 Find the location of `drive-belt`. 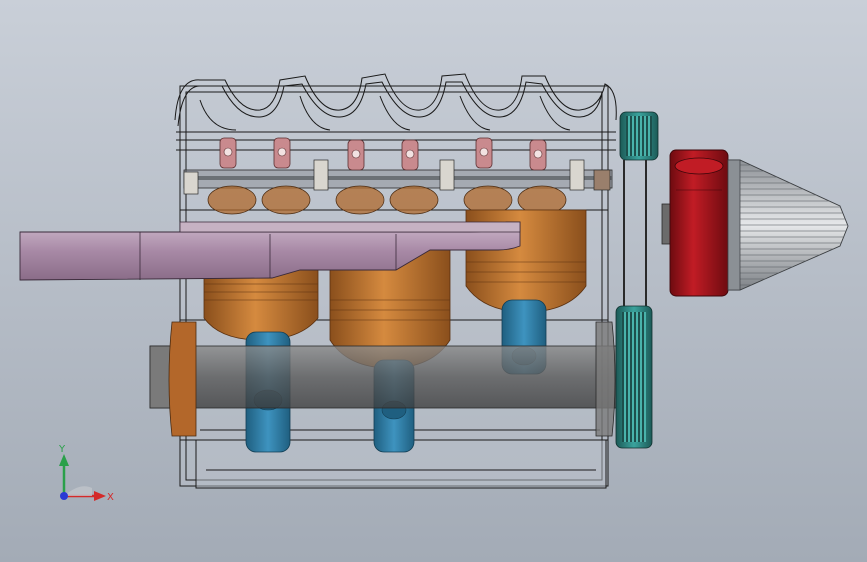

drive-belt is located at coordinates (635, 235).